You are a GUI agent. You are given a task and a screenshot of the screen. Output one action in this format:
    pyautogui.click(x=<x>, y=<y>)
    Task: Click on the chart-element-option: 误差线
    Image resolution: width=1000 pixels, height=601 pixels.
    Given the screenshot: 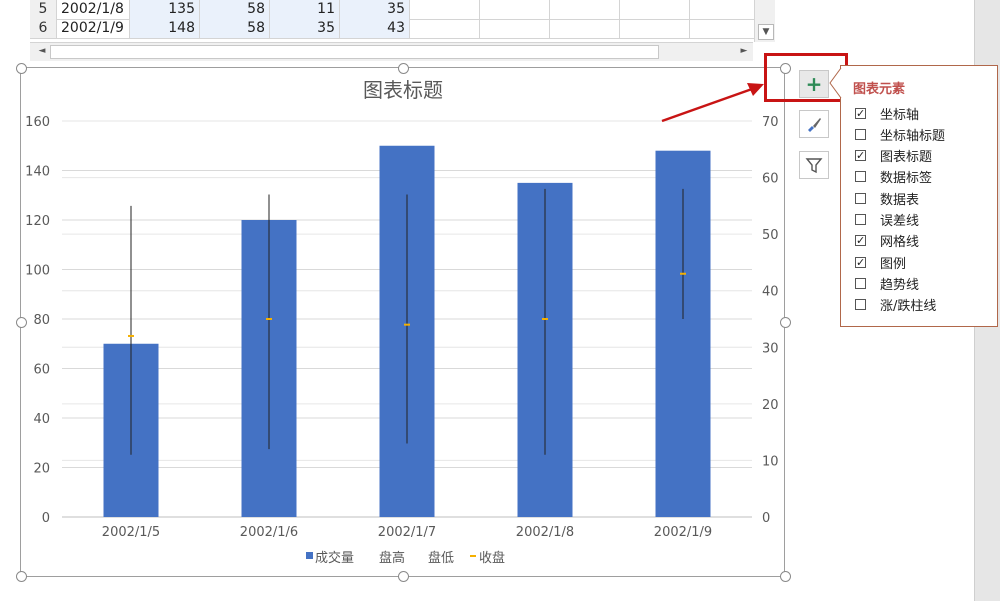 What is the action you would take?
    pyautogui.click(x=887, y=220)
    